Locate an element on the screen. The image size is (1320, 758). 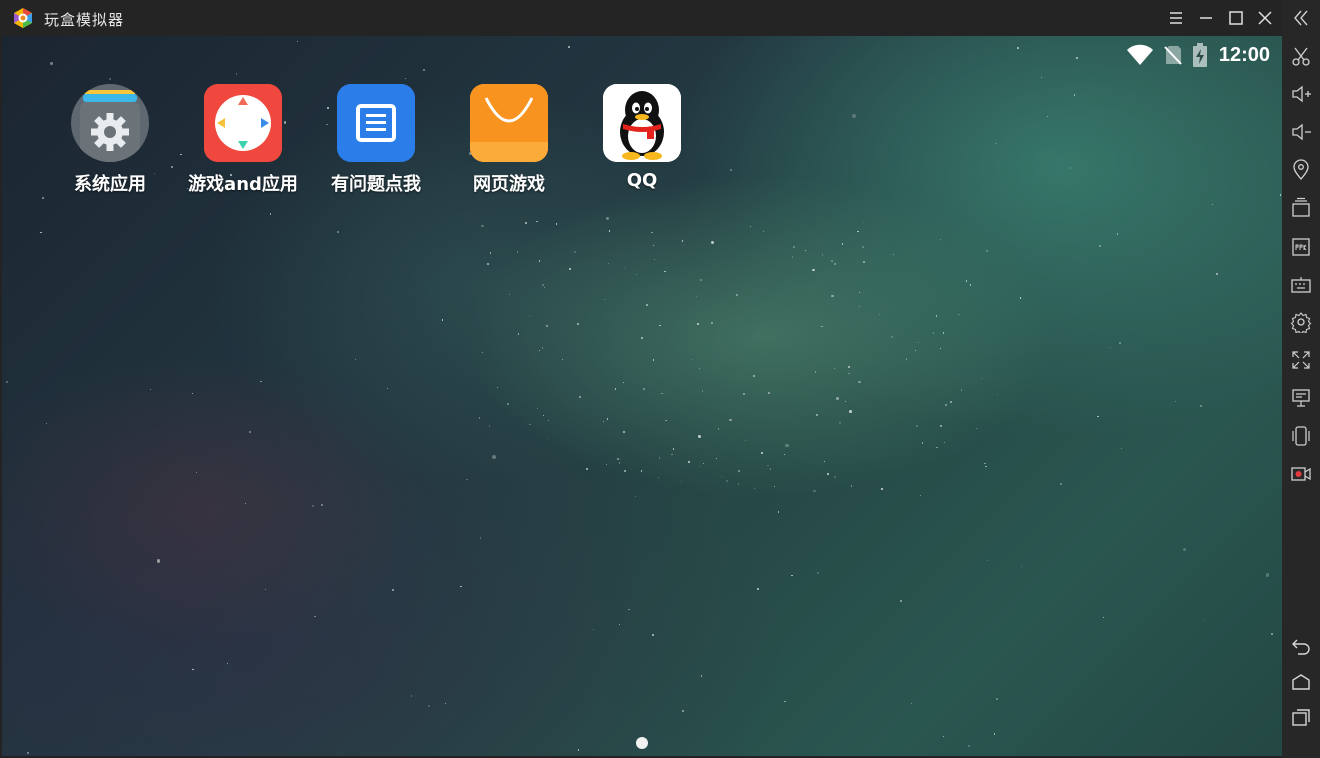
location-button is located at coordinates (1301, 170).